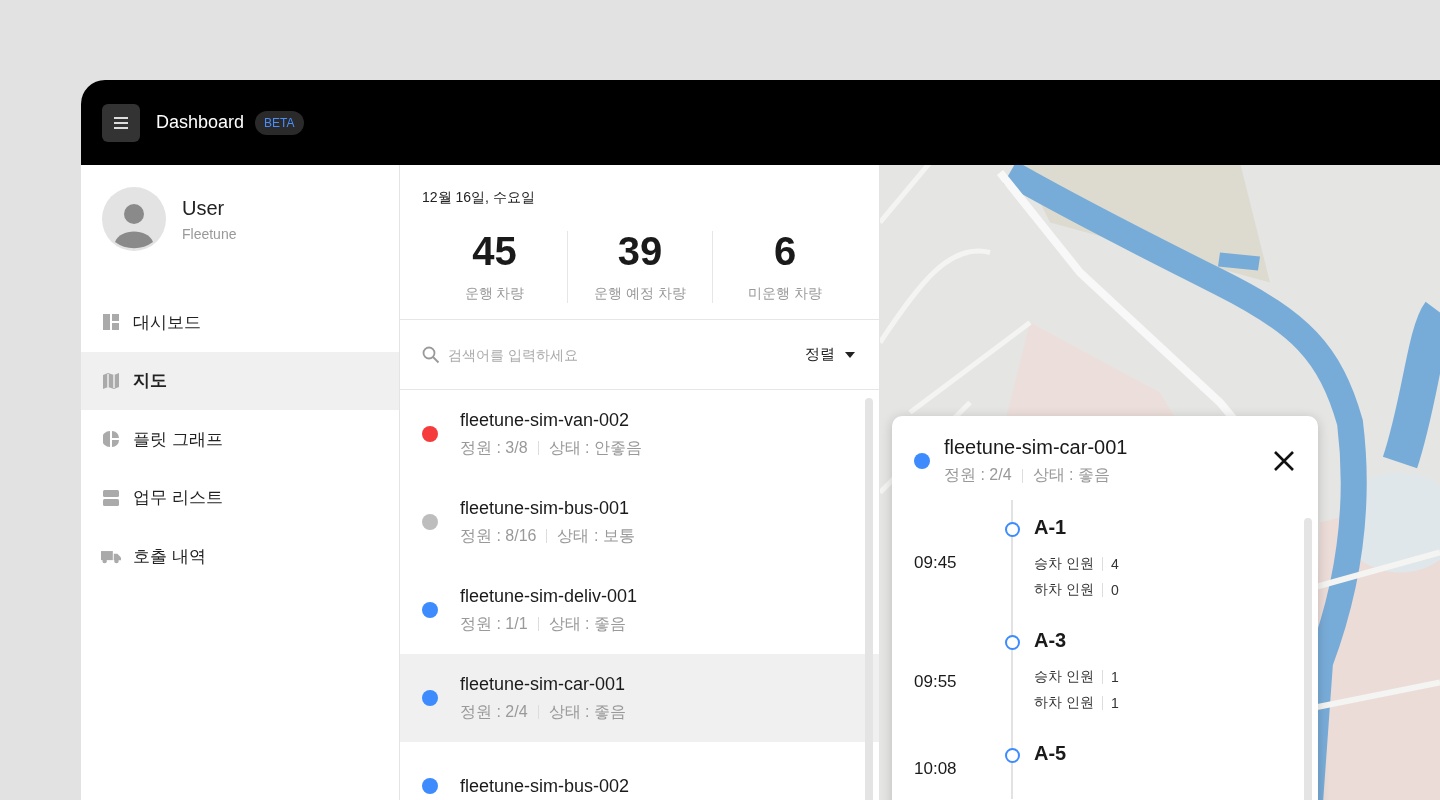  Describe the element at coordinates (279, 122) in the screenshot. I see `beta-badge: BETA` at that location.